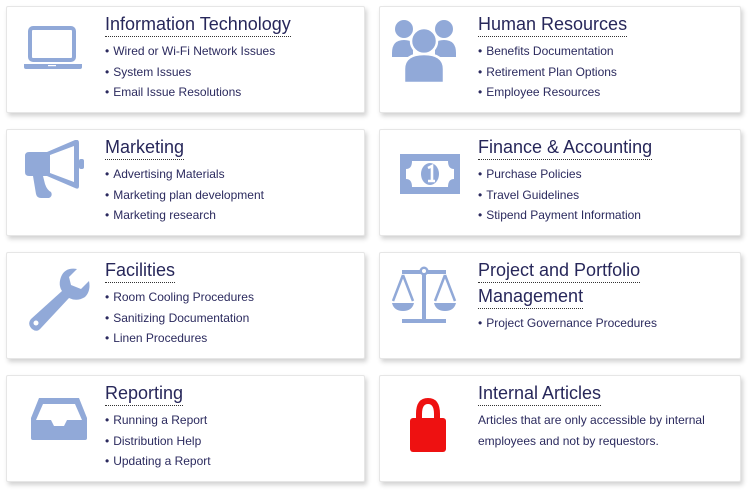  I want to click on category-title-link: Internal Articles, so click(540, 393).